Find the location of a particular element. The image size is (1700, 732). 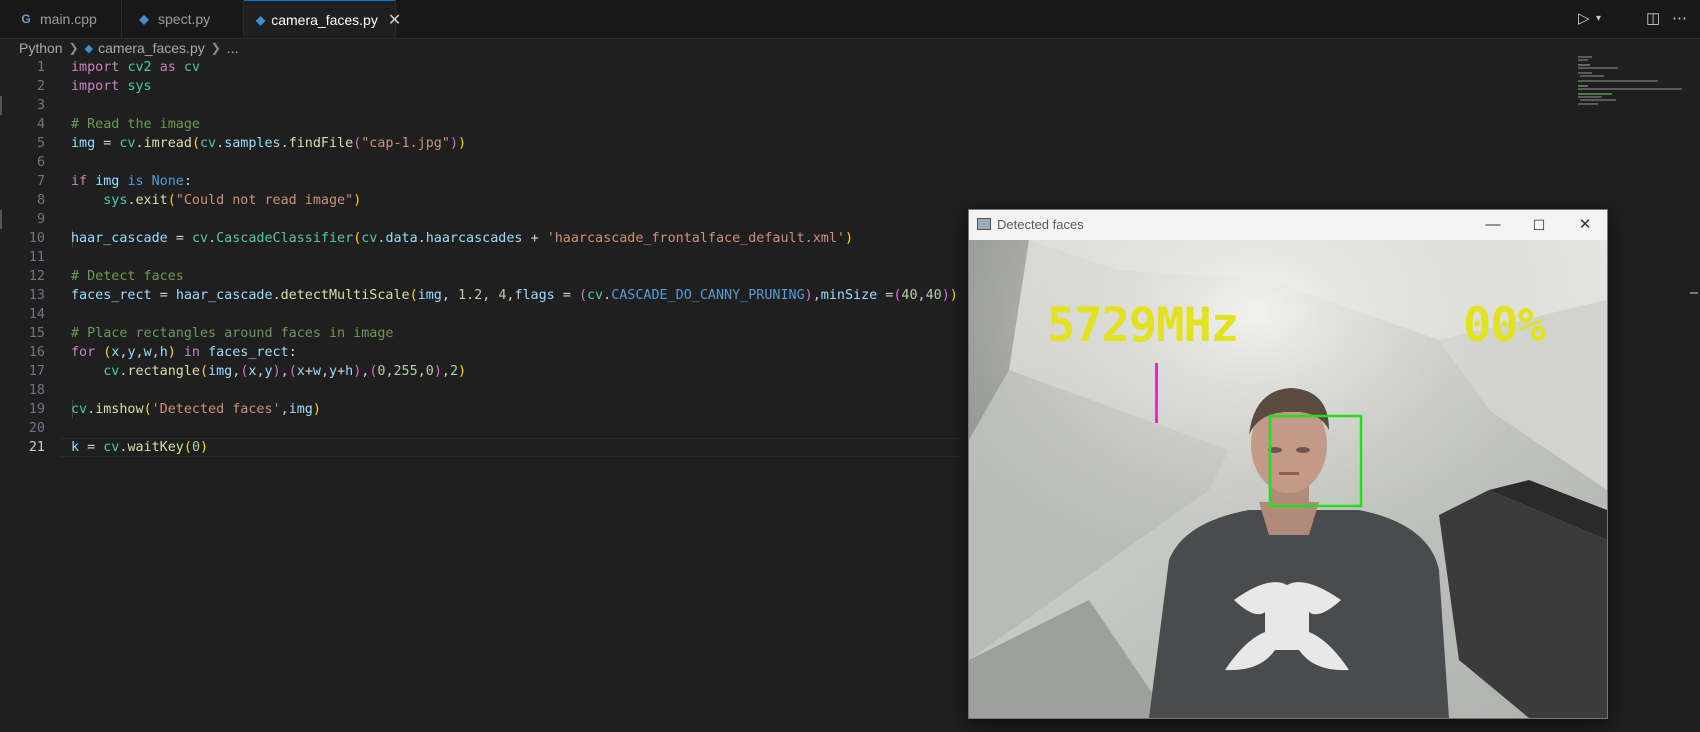

line-number: 15 is located at coordinates (36, 333).